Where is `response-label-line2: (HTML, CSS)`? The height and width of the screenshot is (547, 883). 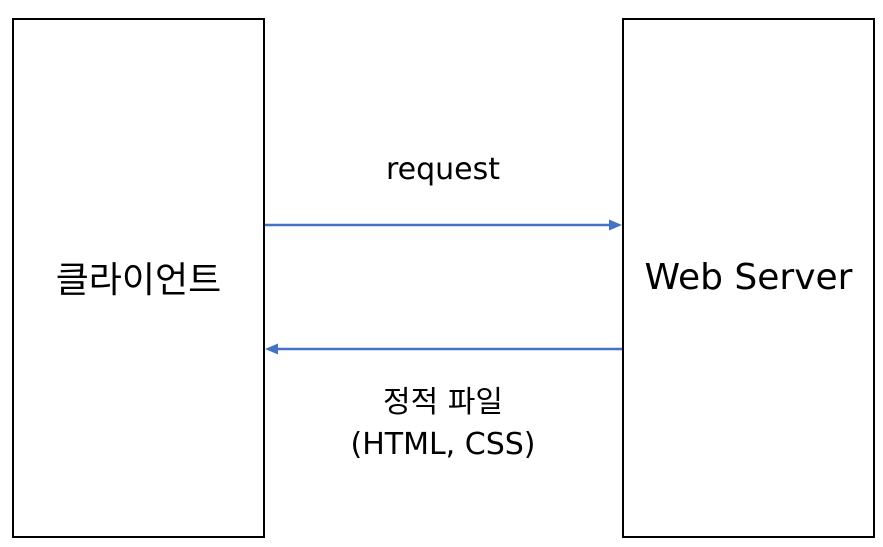 response-label-line2: (HTML, CSS) is located at coordinates (443, 444).